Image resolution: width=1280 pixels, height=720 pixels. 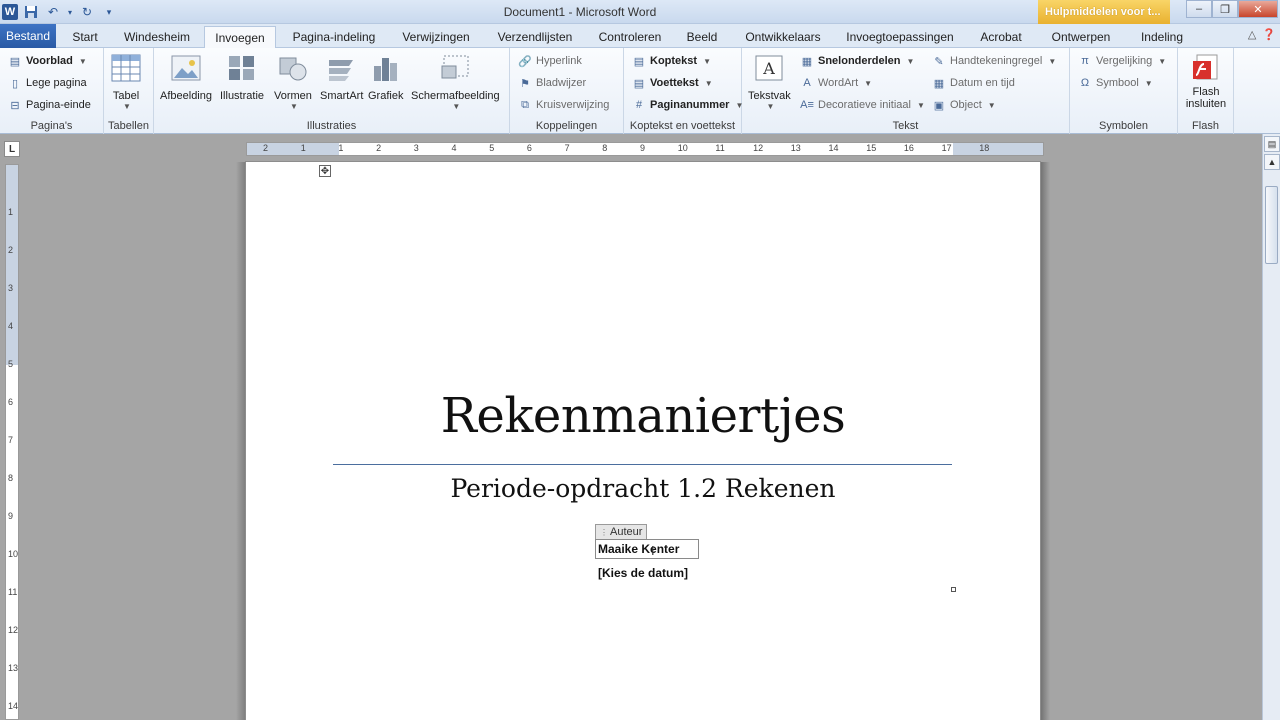 I want to click on bookmark-icon: ⚑, so click(x=525, y=83).